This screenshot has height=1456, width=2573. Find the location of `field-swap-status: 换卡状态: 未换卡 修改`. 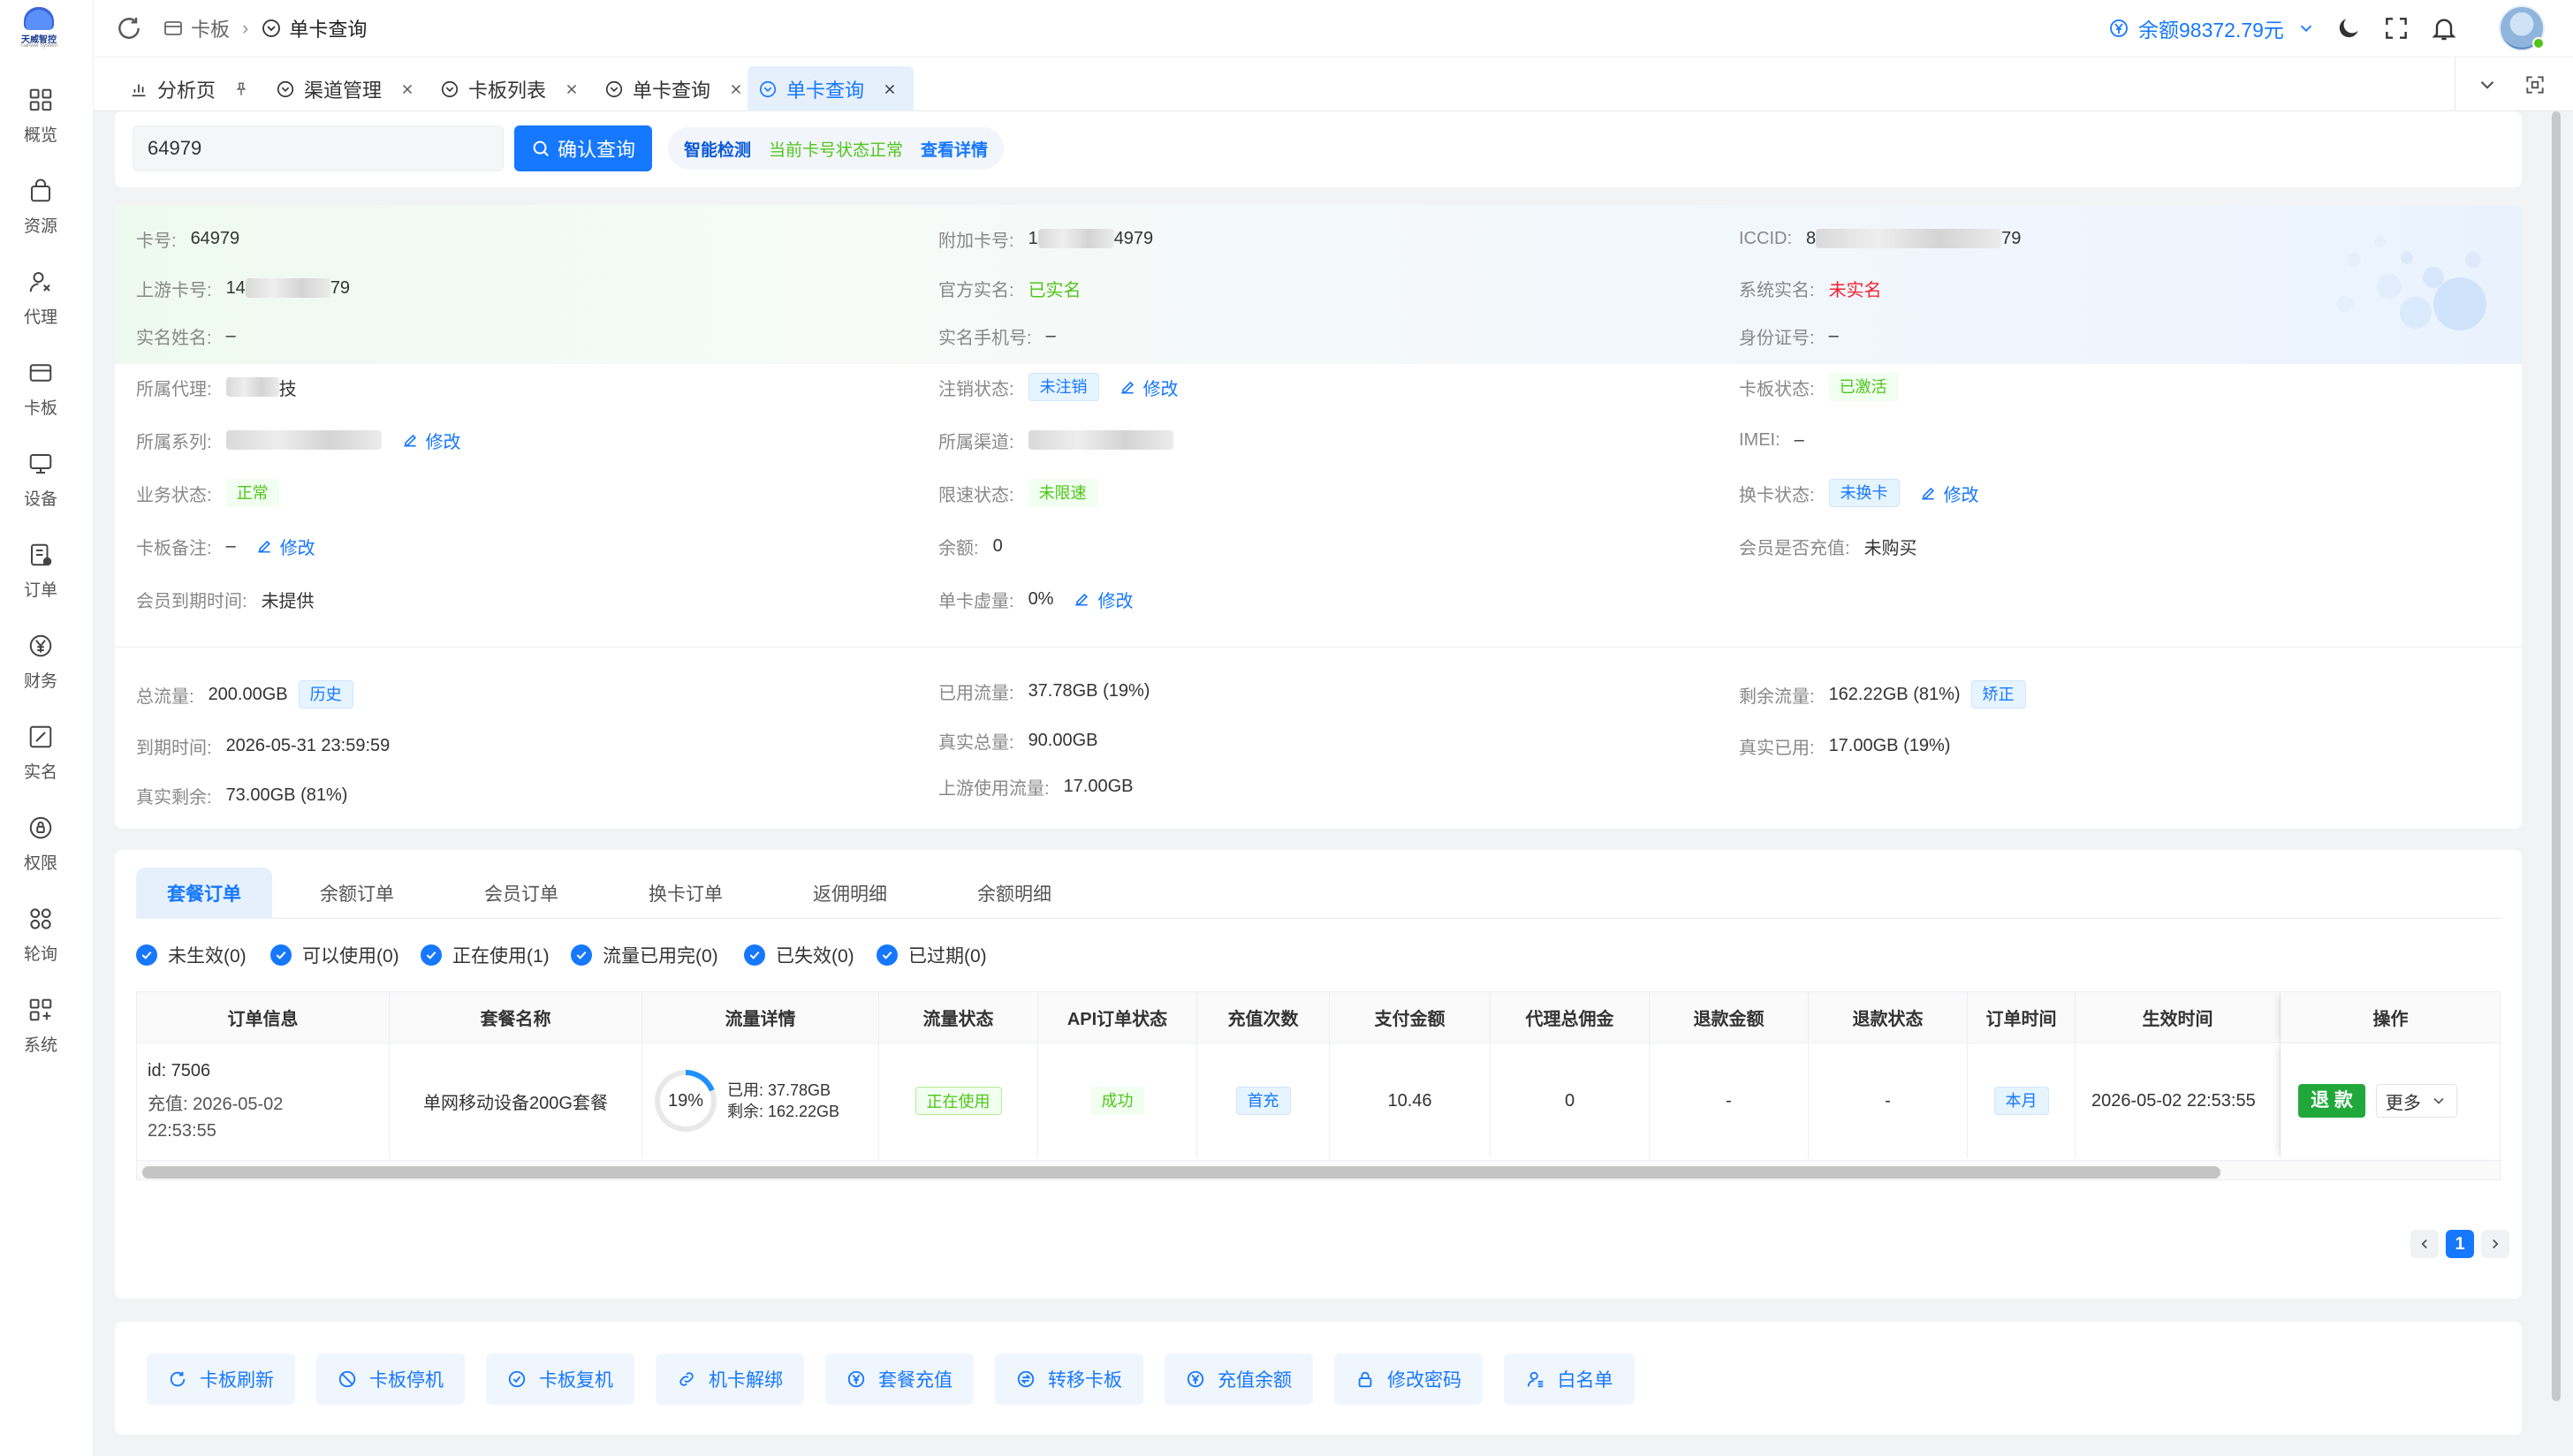

field-swap-status: 换卡状态: 未换卡 修改 is located at coordinates (1859, 493).